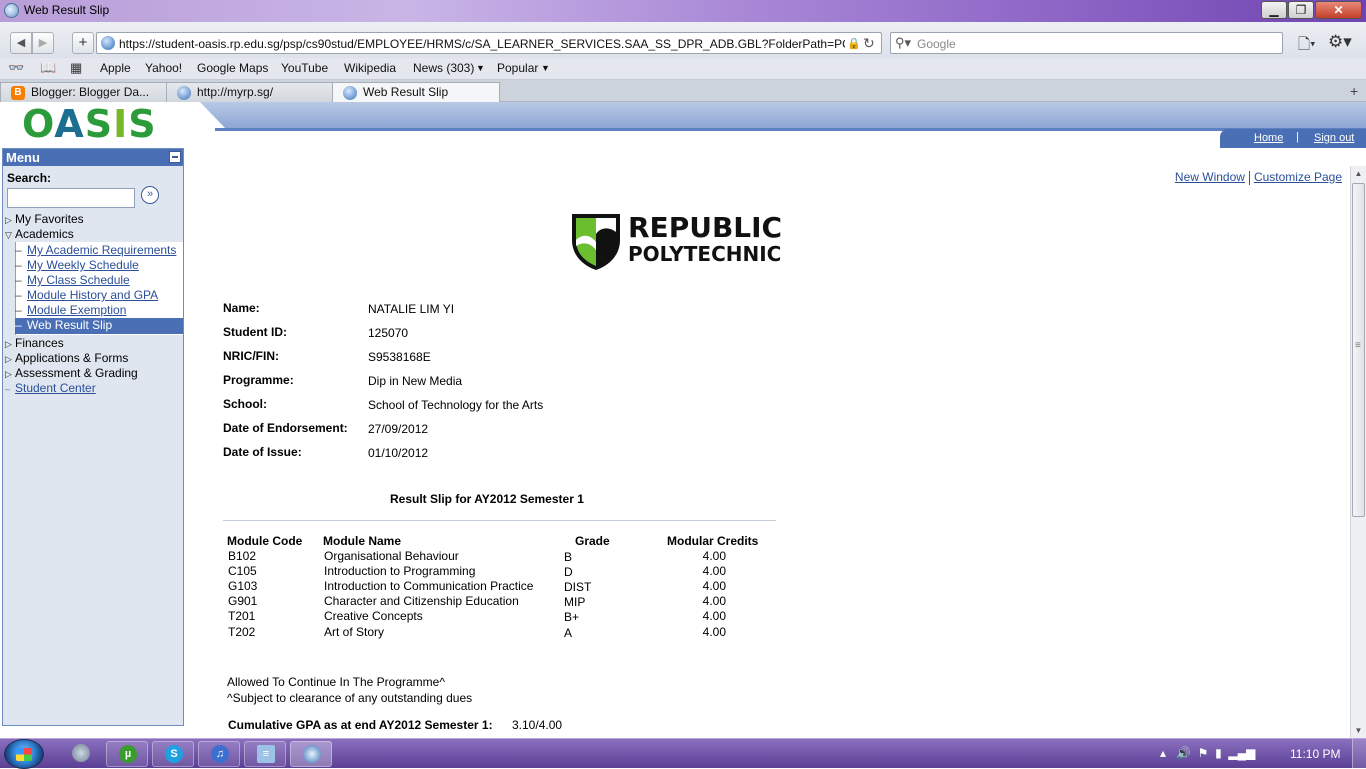 The image size is (1366, 769). I want to click on vertical-scrollbar: ▲ ▼, so click(1358, 452).